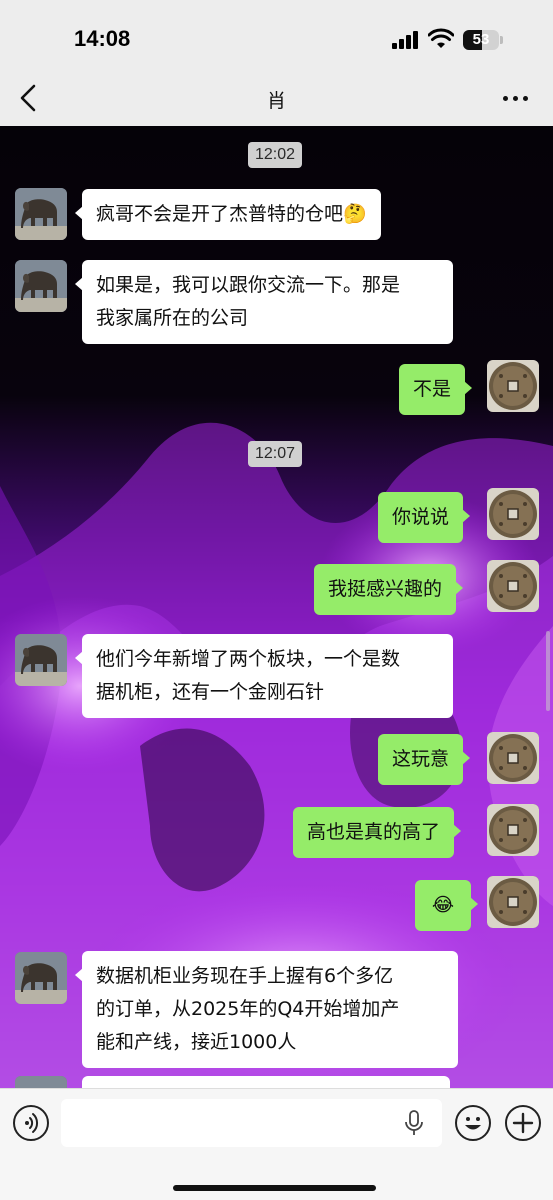 This screenshot has width=553, height=1200. I want to click on plus-icon, so click(523, 1123).